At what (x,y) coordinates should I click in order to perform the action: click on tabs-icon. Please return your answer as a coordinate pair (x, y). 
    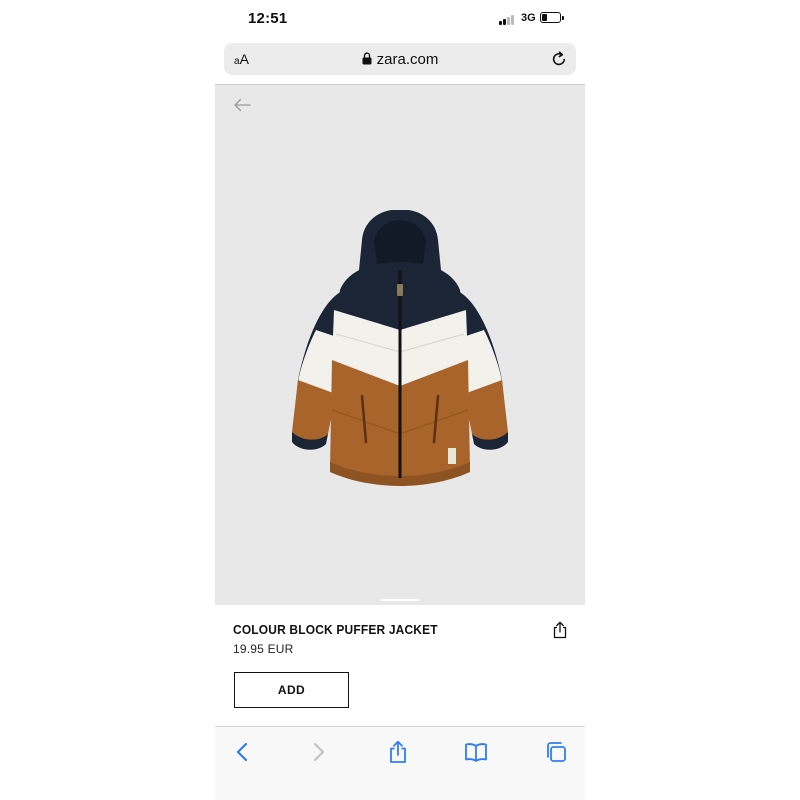
    Looking at the image, I should click on (556, 752).